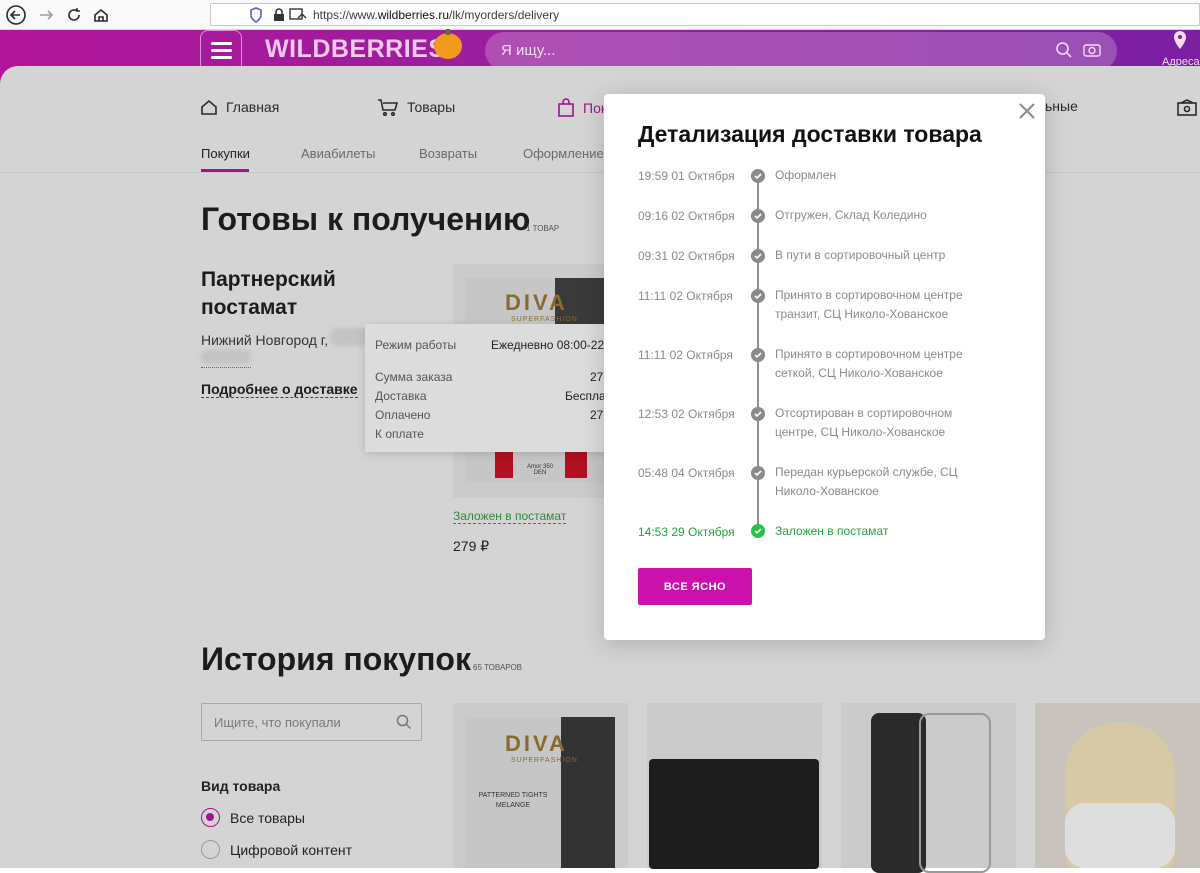 The image size is (1200, 873). What do you see at coordinates (265, 340) in the screenshot?
I see `pickup-address: Нижний Новгород г,` at bounding box center [265, 340].